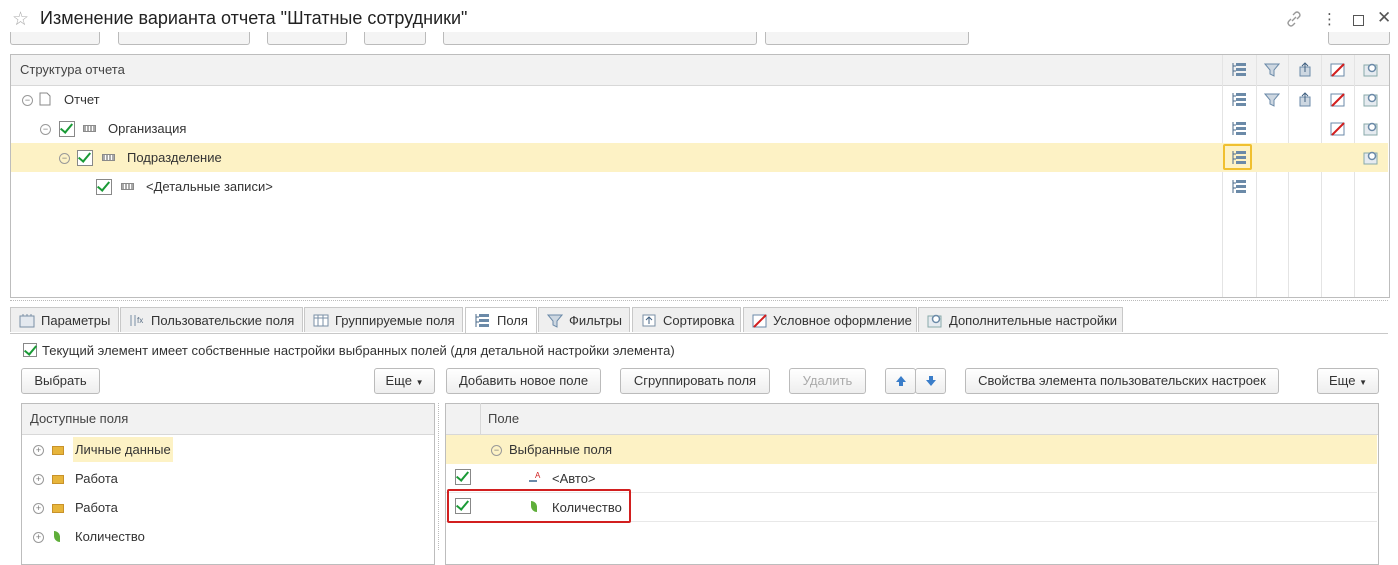  What do you see at coordinates (1358, 20) in the screenshot?
I see `maximize-icon` at bounding box center [1358, 20].